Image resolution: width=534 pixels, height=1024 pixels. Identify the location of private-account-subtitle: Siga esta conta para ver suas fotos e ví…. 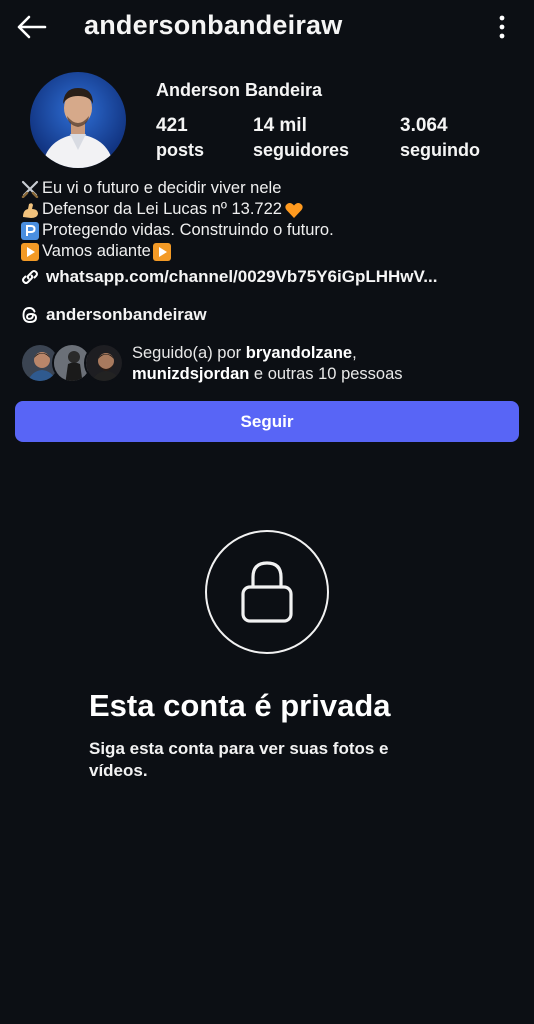
(239, 759).